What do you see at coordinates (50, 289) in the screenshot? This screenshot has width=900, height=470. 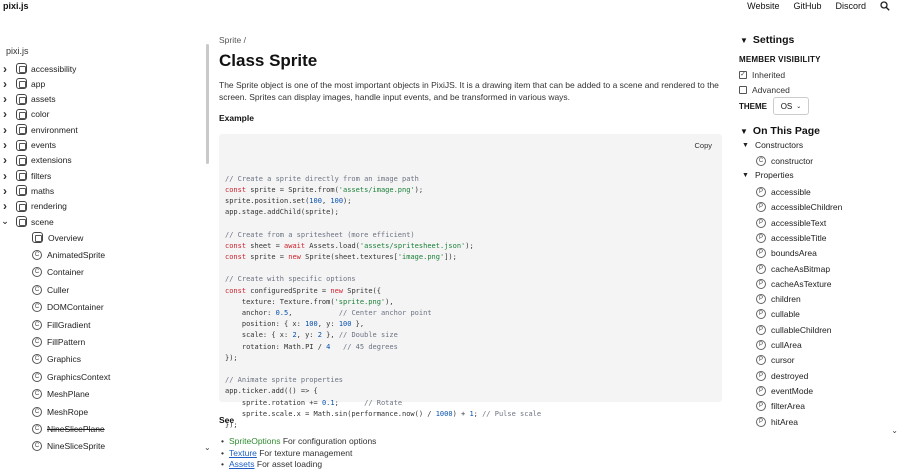 I see `sidebar-subitem-Culler: C Culler` at bounding box center [50, 289].